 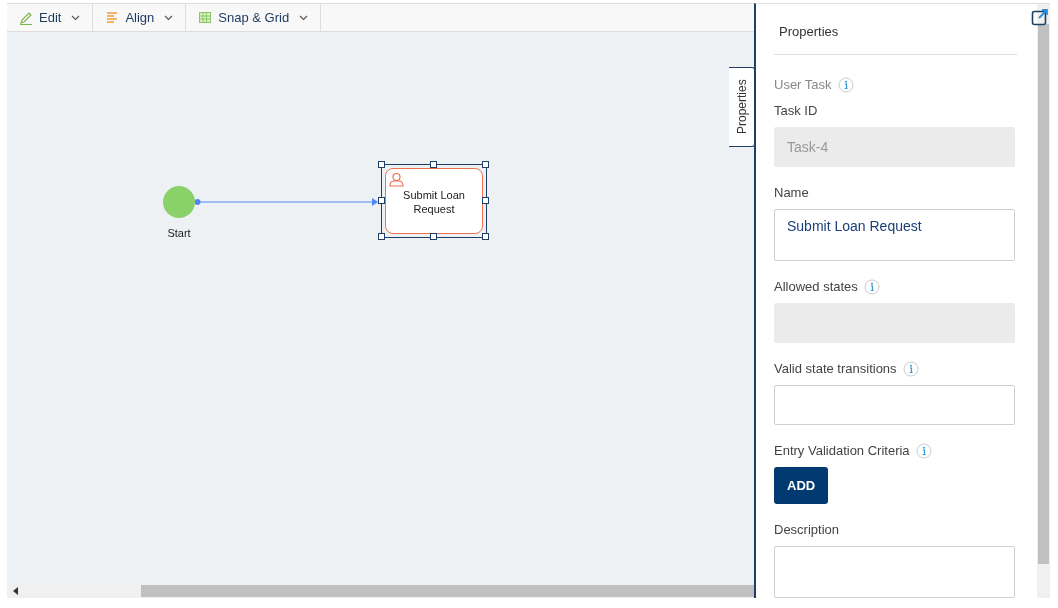 I want to click on text-area: Submit Loan Request, so click(x=894, y=234).